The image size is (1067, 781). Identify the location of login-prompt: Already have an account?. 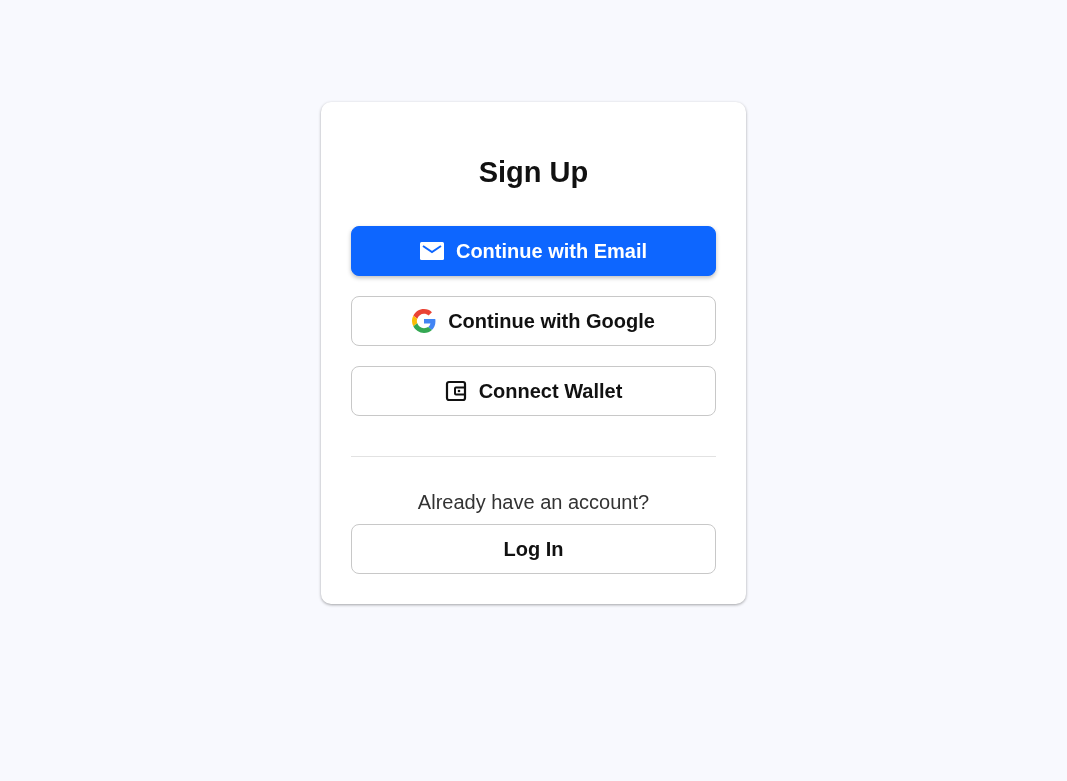
(533, 502).